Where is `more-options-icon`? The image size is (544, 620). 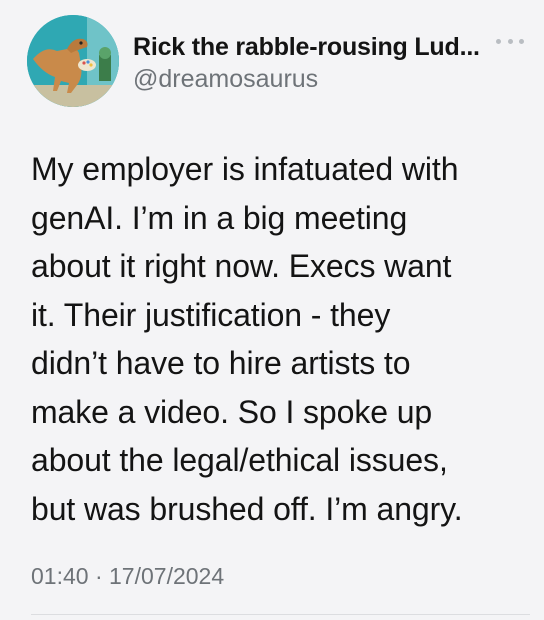 more-options-icon is located at coordinates (510, 41).